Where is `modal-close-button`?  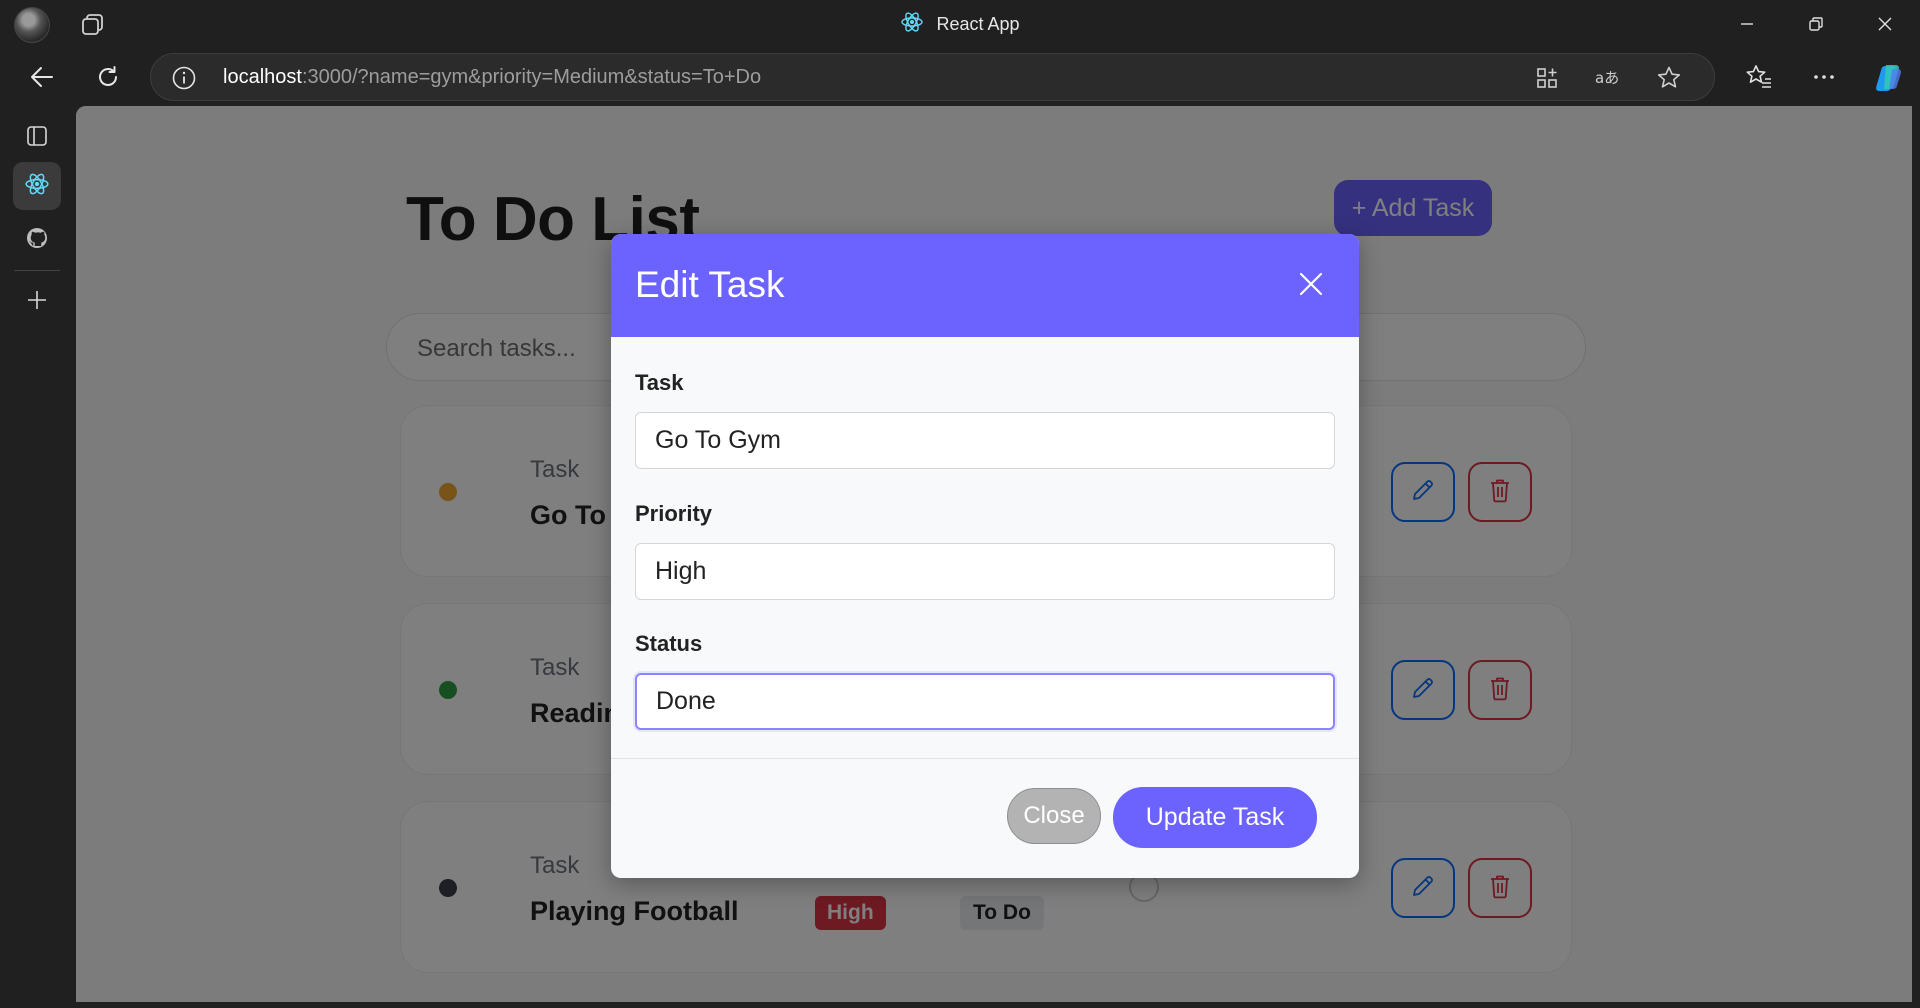
modal-close-button is located at coordinates (1311, 286).